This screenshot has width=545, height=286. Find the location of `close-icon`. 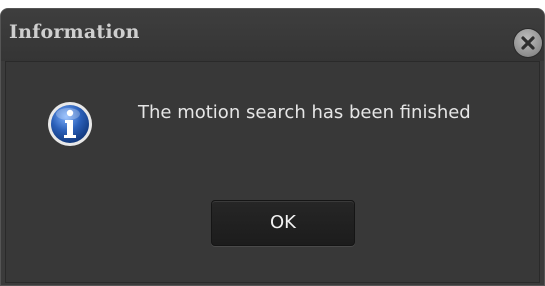

close-icon is located at coordinates (528, 43).